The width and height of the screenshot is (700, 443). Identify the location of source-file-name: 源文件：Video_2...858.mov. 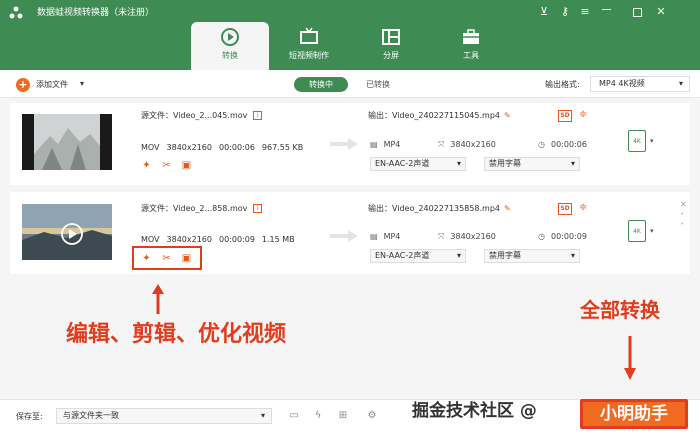
(194, 208).